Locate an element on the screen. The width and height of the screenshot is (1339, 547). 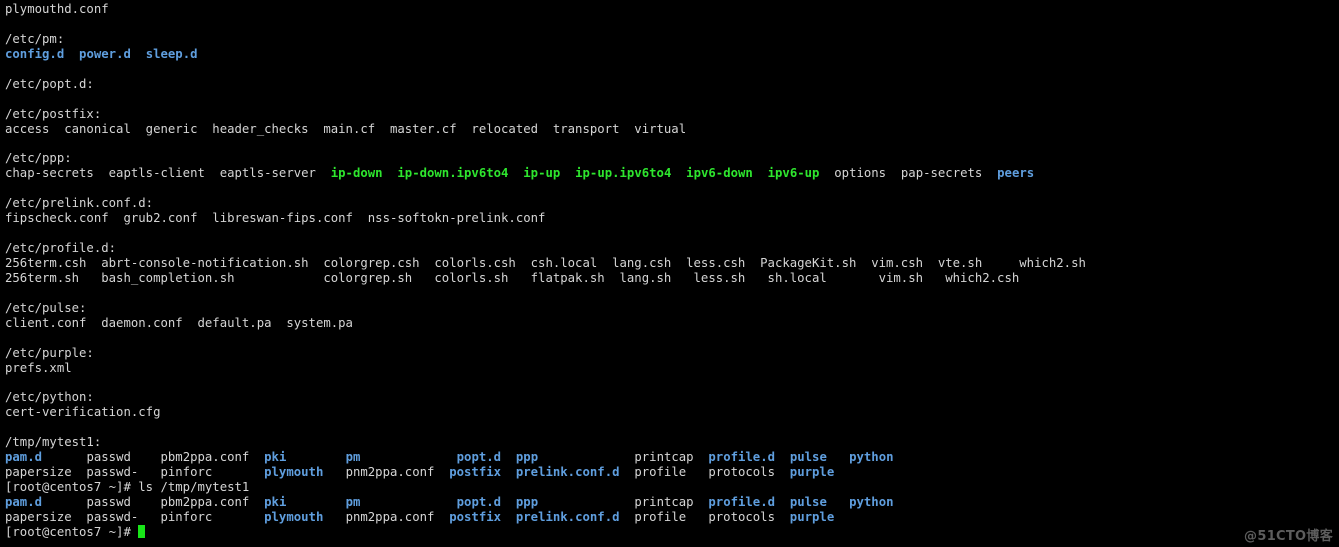
terminal-text-default: papersize passwd- pinforc is located at coordinates (135, 472).